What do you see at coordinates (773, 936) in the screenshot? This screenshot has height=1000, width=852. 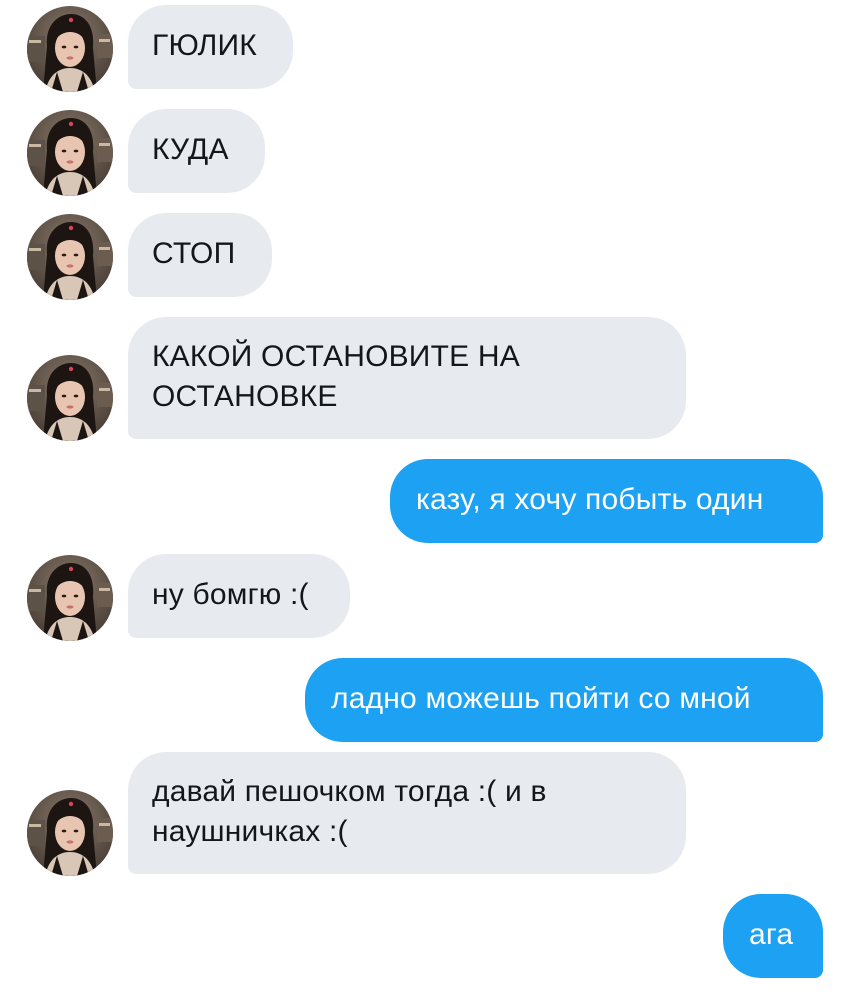 I see `outgoing-message-bubble: ага` at bounding box center [773, 936].